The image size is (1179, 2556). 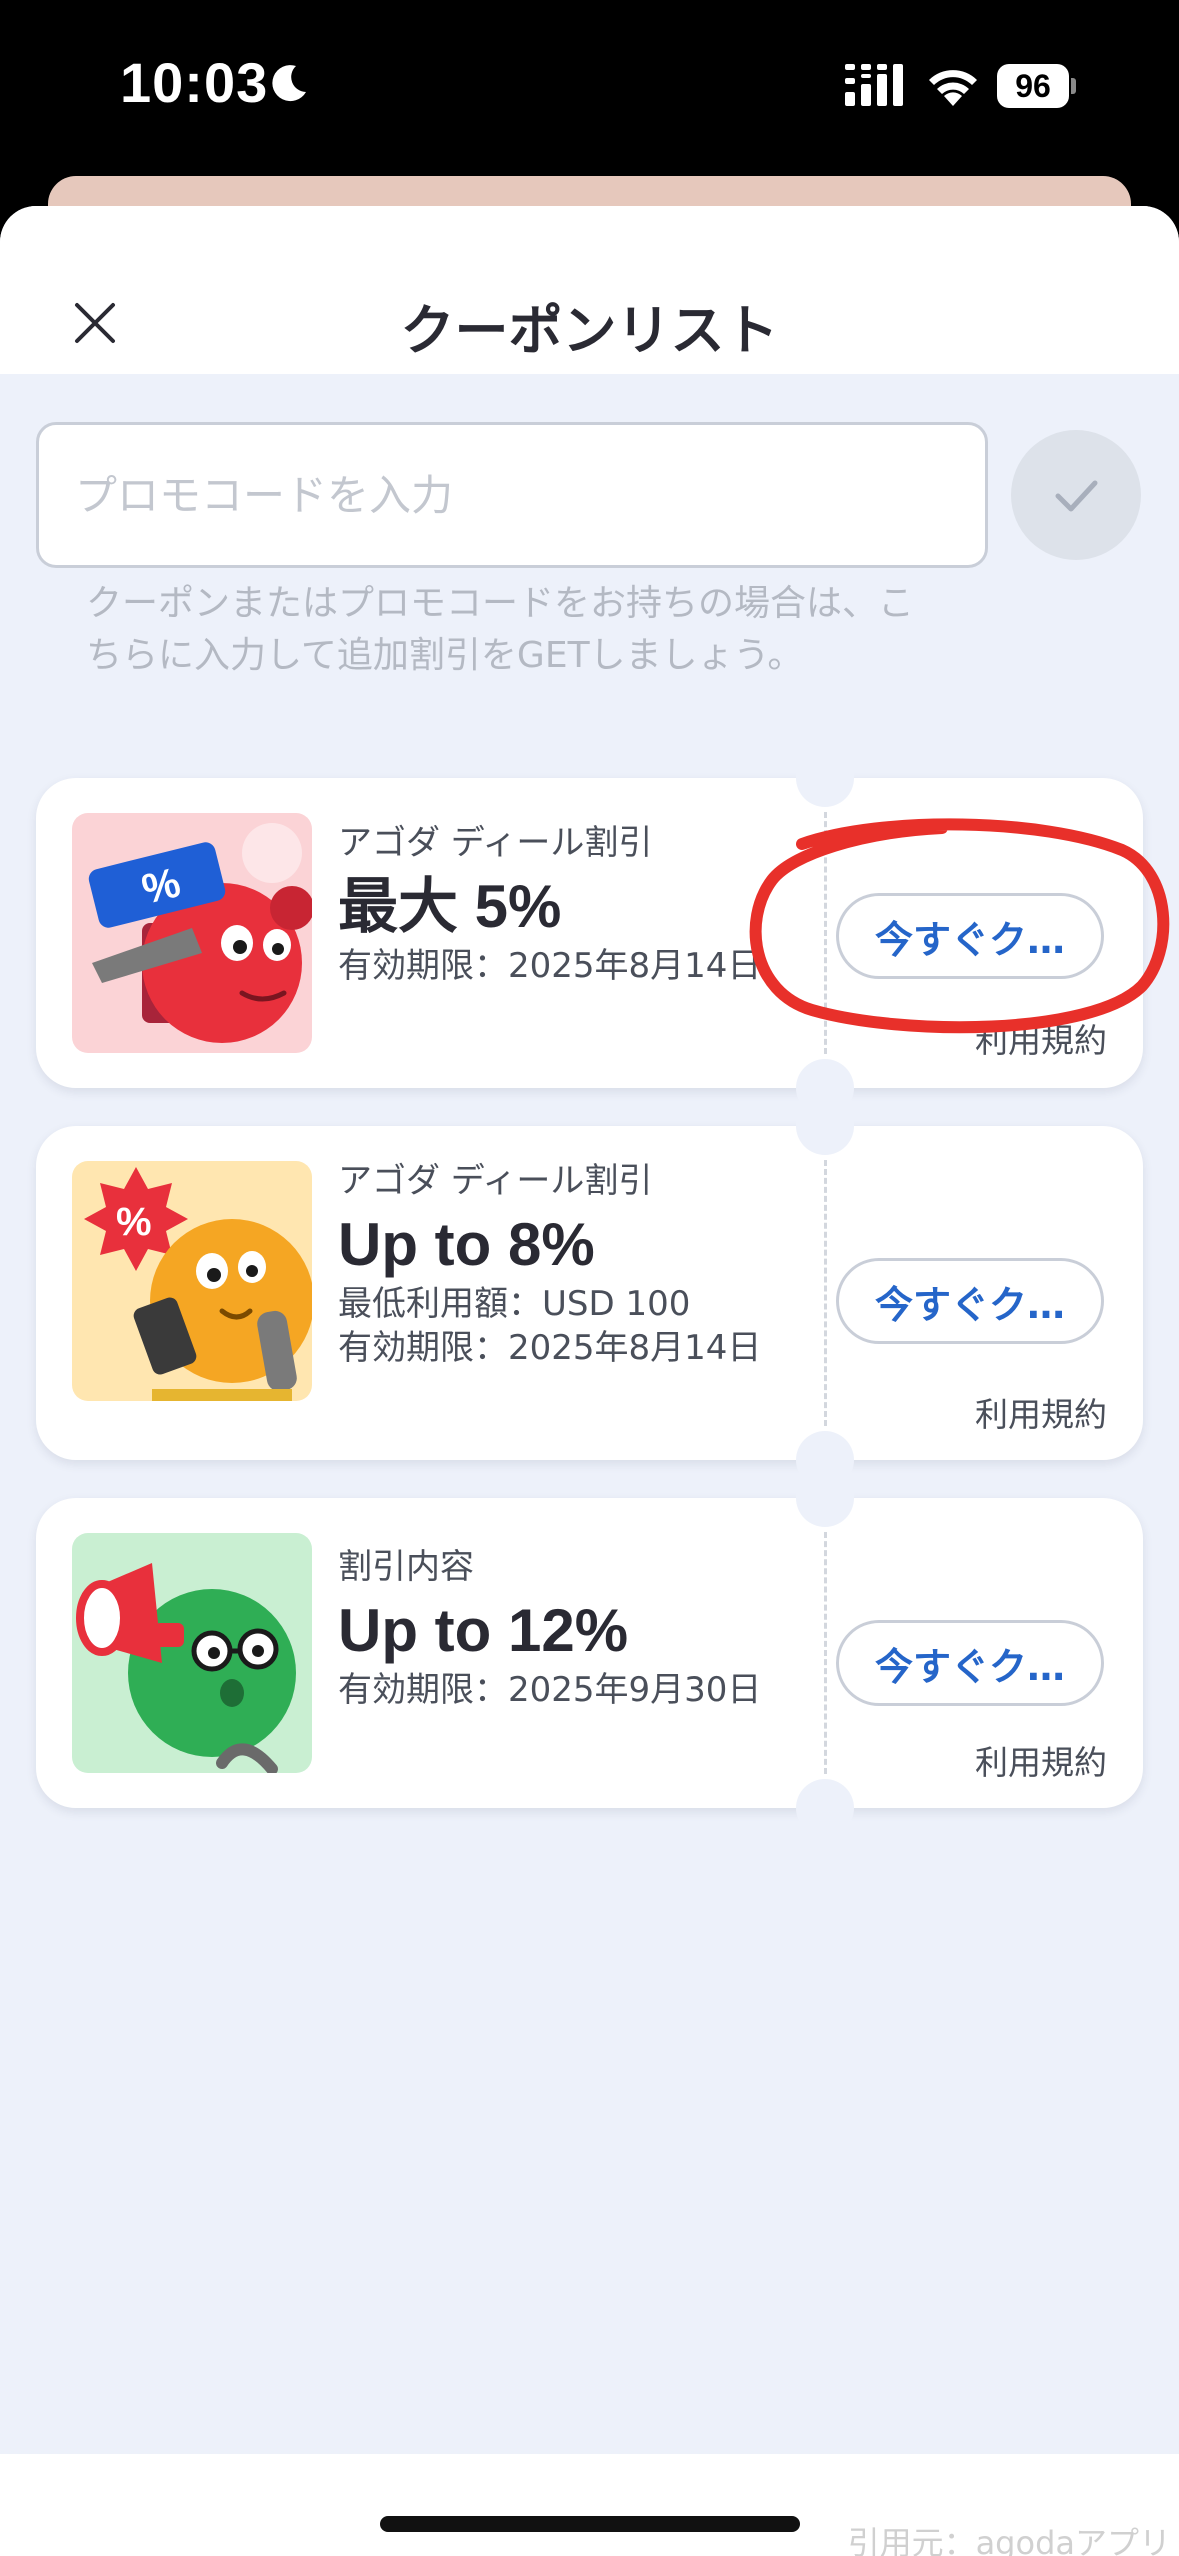 I want to click on coupon-amount: 最大 5%, so click(x=450, y=906).